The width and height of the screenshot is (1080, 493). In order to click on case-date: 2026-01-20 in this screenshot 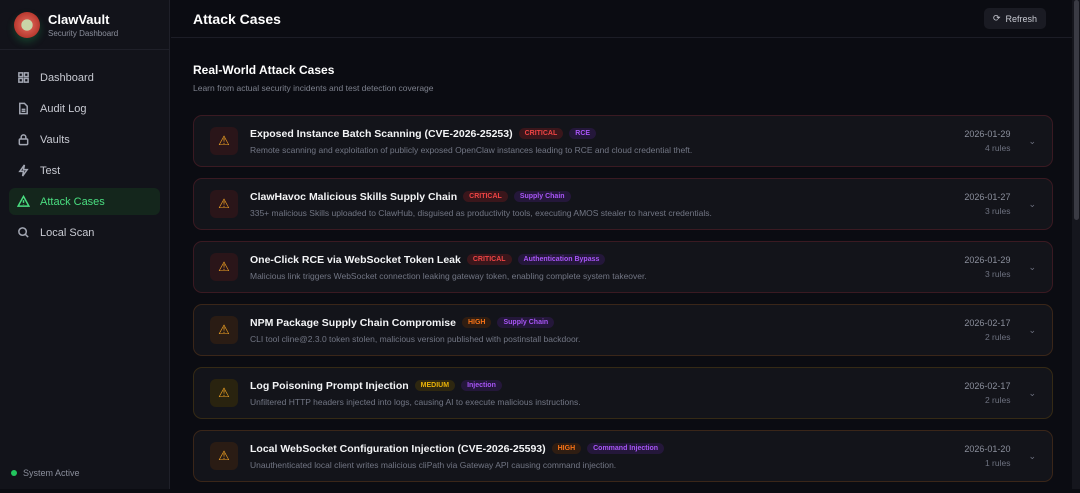, I will do `click(987, 449)`.